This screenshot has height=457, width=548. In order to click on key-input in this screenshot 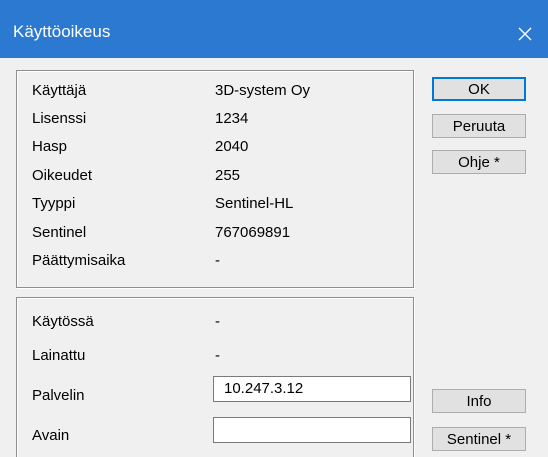, I will do `click(312, 430)`.